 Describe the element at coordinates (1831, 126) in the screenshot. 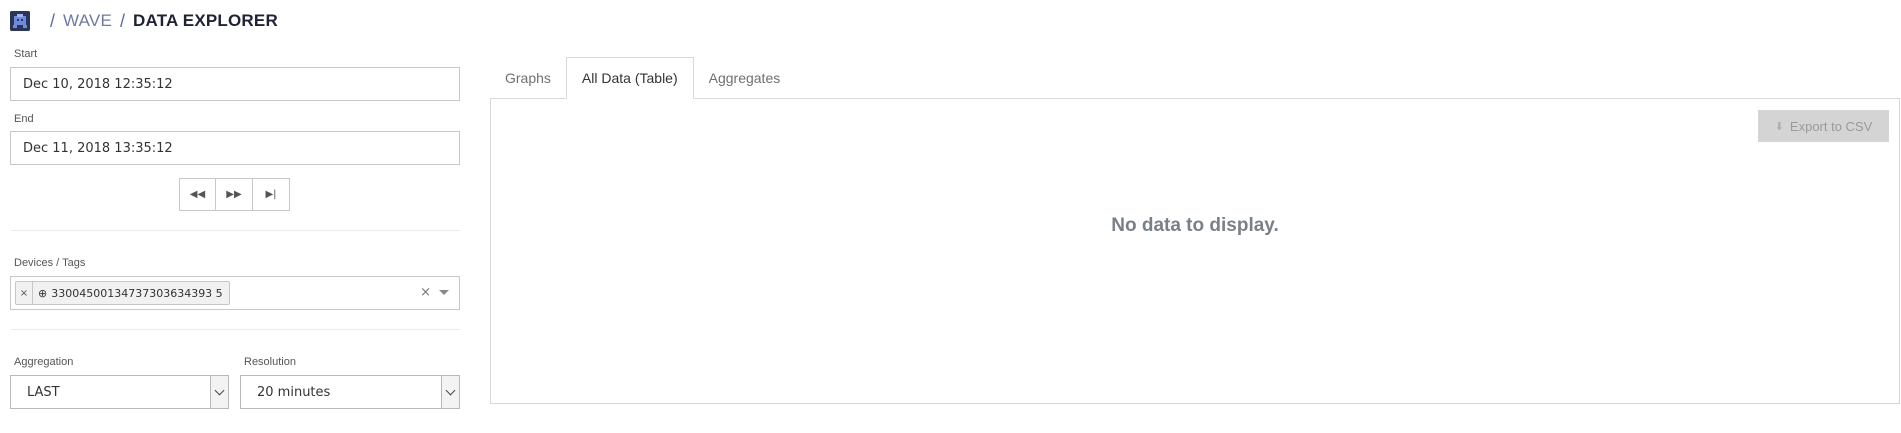

I see `export-csv-label: Export to CSV` at that location.